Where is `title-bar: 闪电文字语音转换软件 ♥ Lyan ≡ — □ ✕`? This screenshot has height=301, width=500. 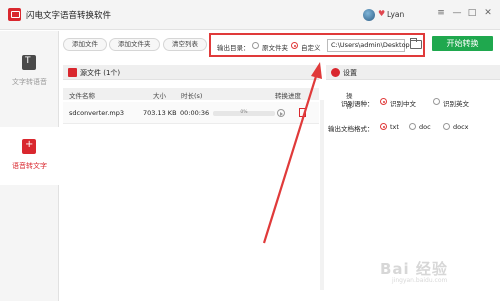 title-bar: 闪电文字语音转换软件 ♥ Lyan ≡ — □ ✕ is located at coordinates (250, 15).